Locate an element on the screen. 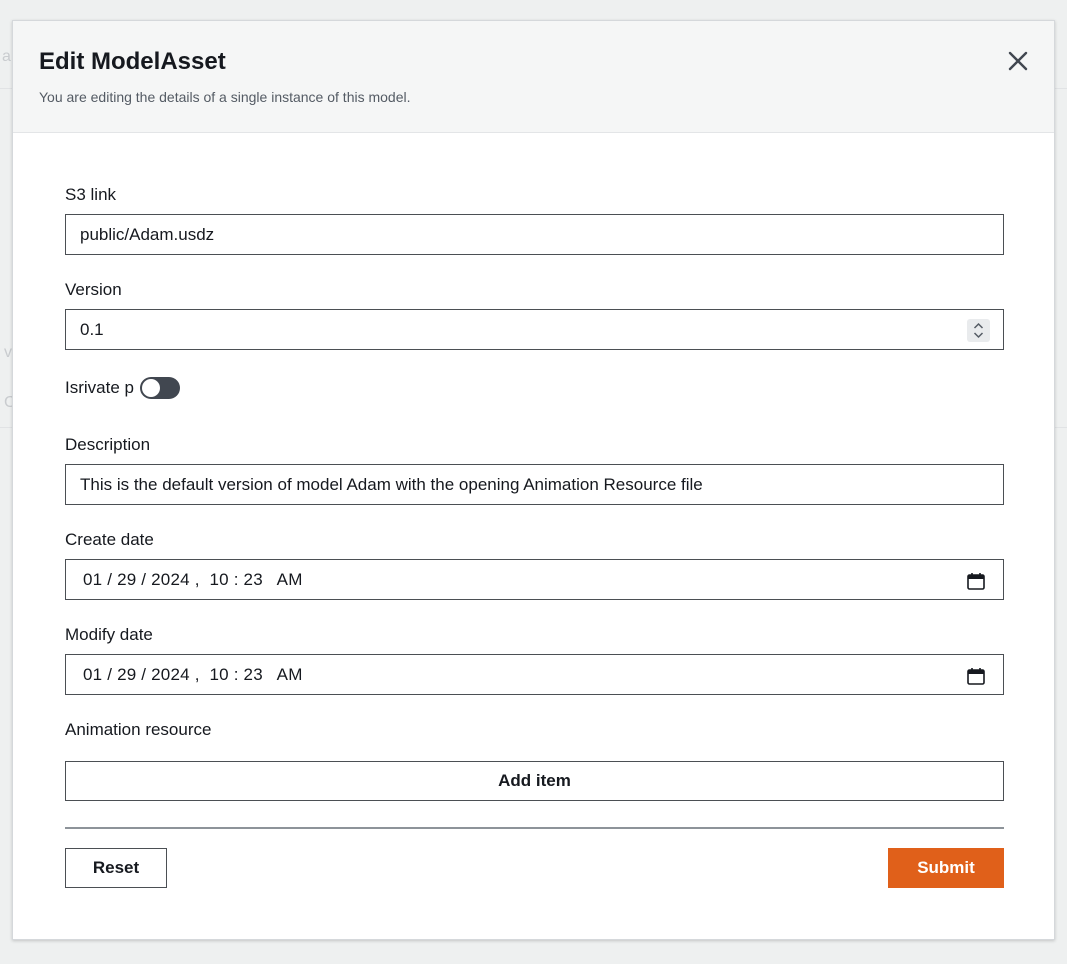  version-input: 0.1 is located at coordinates (534, 329).